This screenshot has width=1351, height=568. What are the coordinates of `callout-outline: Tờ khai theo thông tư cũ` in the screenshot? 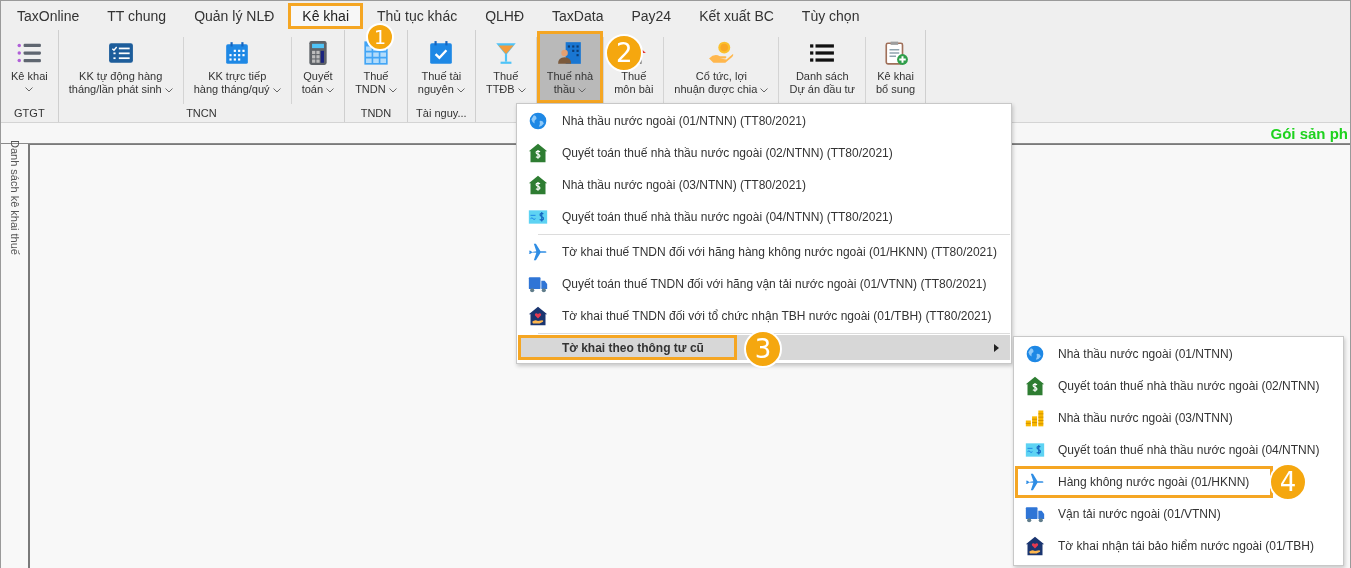 It's located at (627, 347).